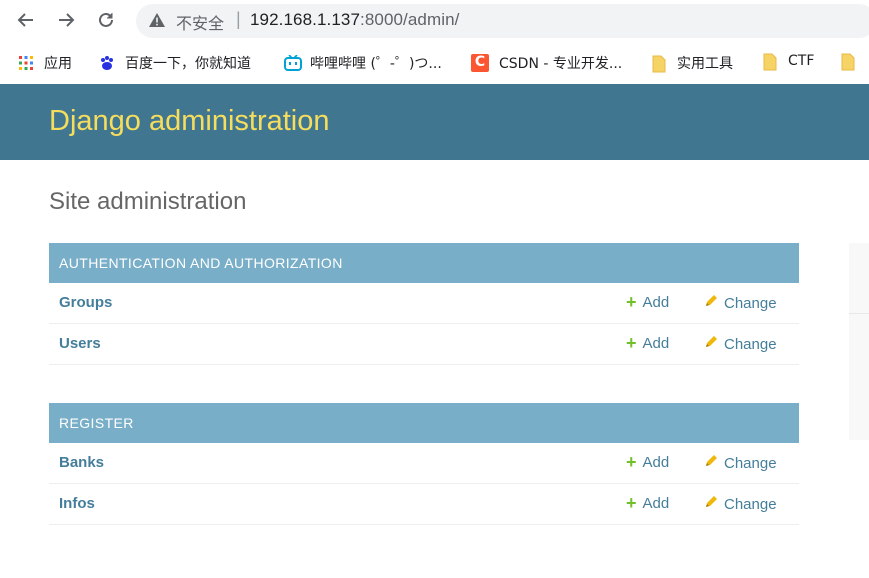  I want to click on browser-toolbar: 不安全 | 192.168.1.137:8000/admin/, so click(434, 21).